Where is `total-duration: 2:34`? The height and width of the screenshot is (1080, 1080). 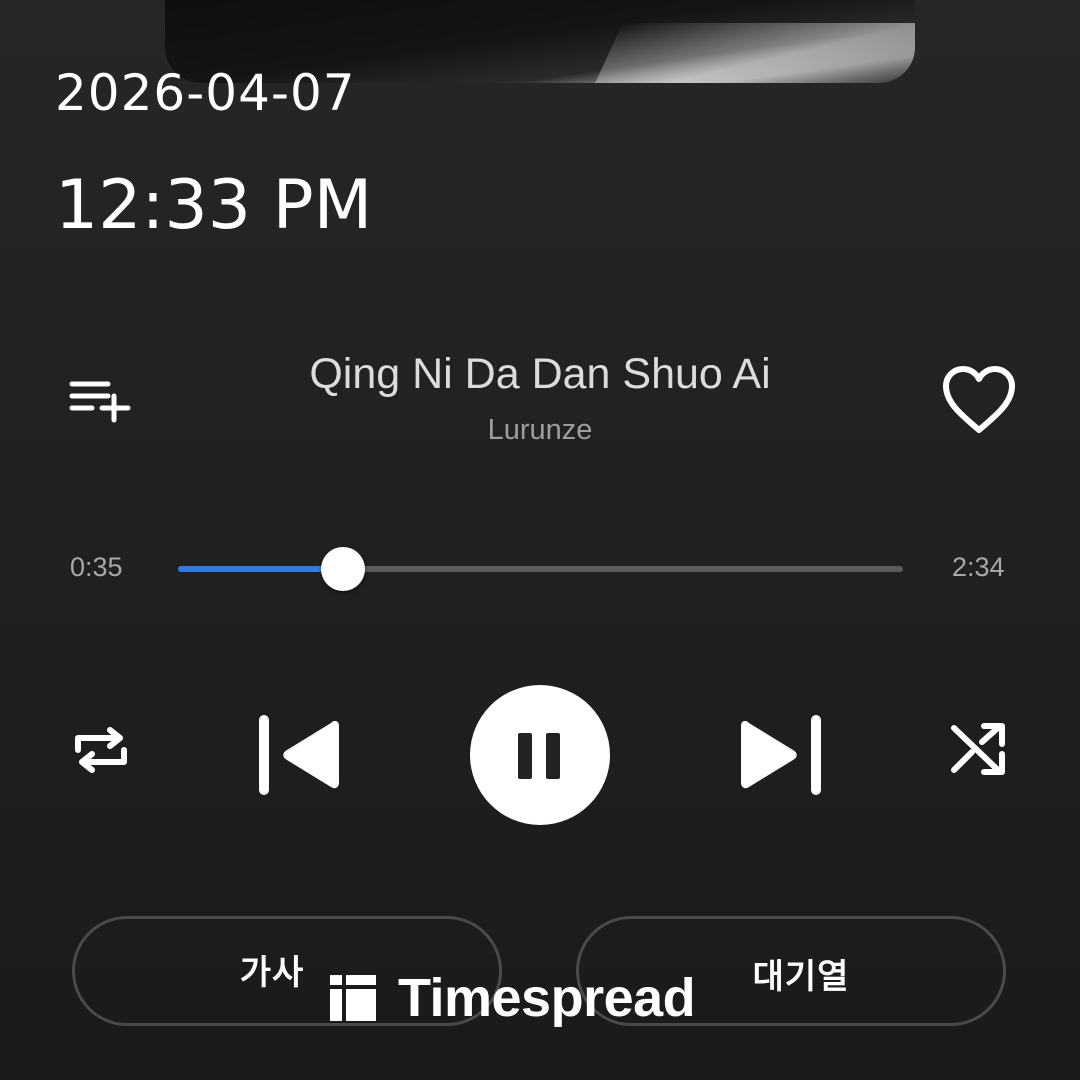 total-duration: 2:34 is located at coordinates (978, 567).